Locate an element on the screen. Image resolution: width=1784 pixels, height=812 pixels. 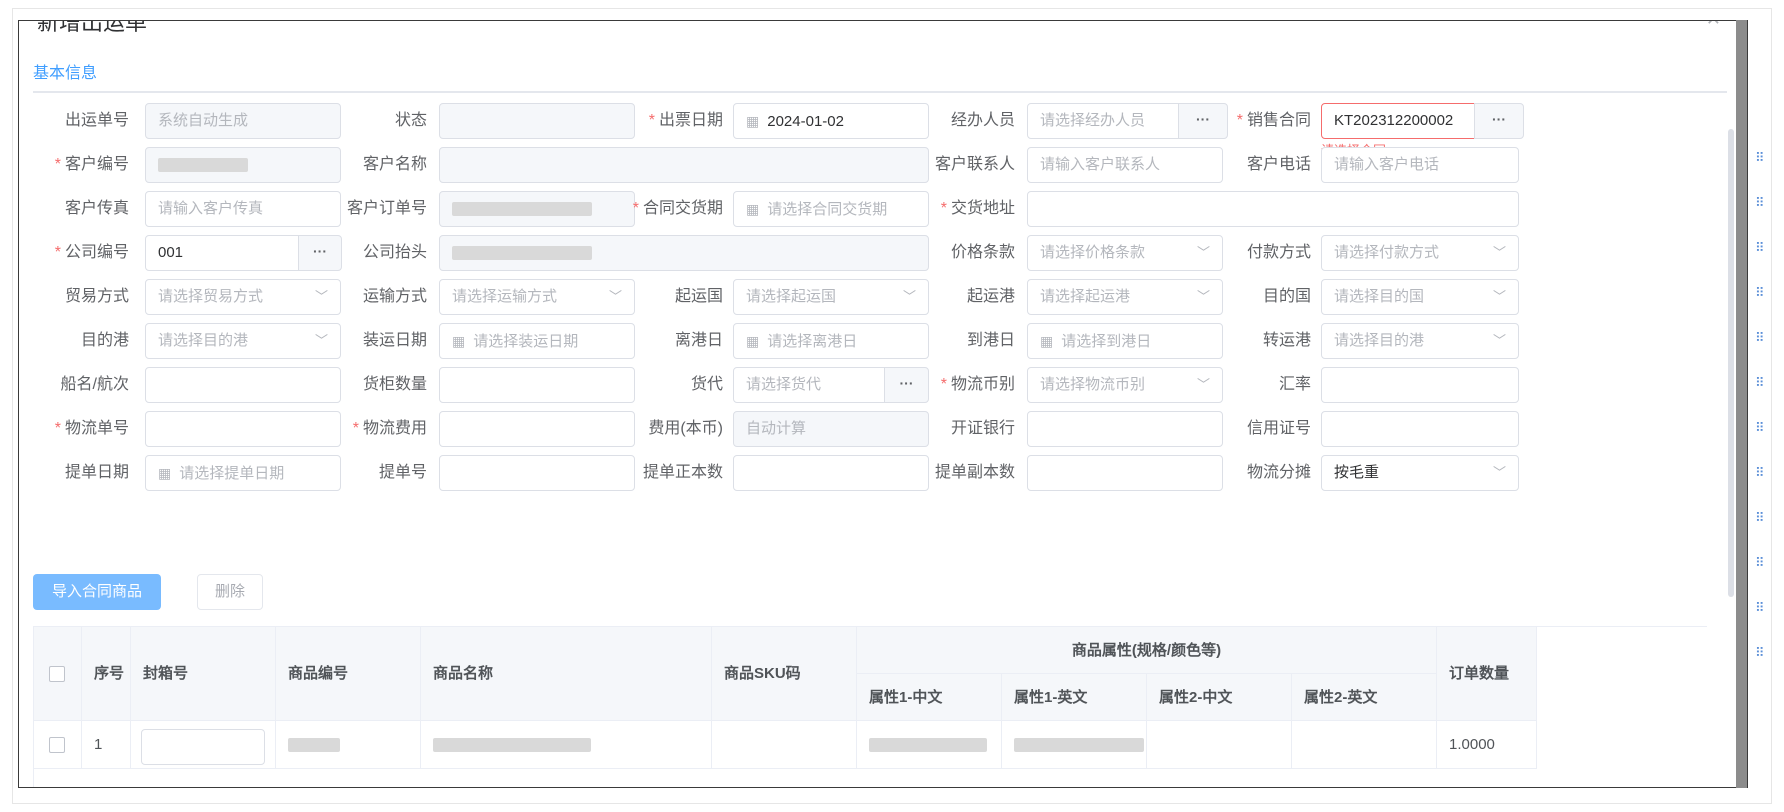
arrival-date-picker: ▦ 请选择到港日 is located at coordinates (1125, 341).